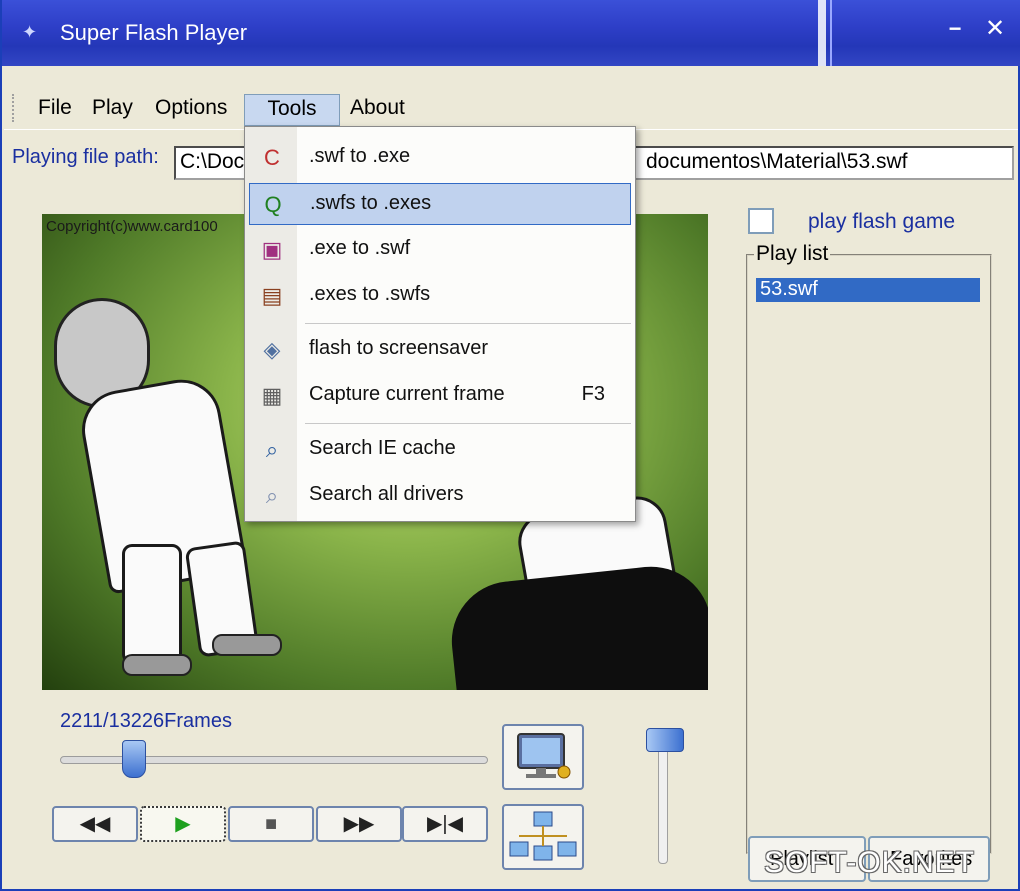  What do you see at coordinates (360, 248) in the screenshot?
I see `menu-item-label: .exe to .swf` at bounding box center [360, 248].